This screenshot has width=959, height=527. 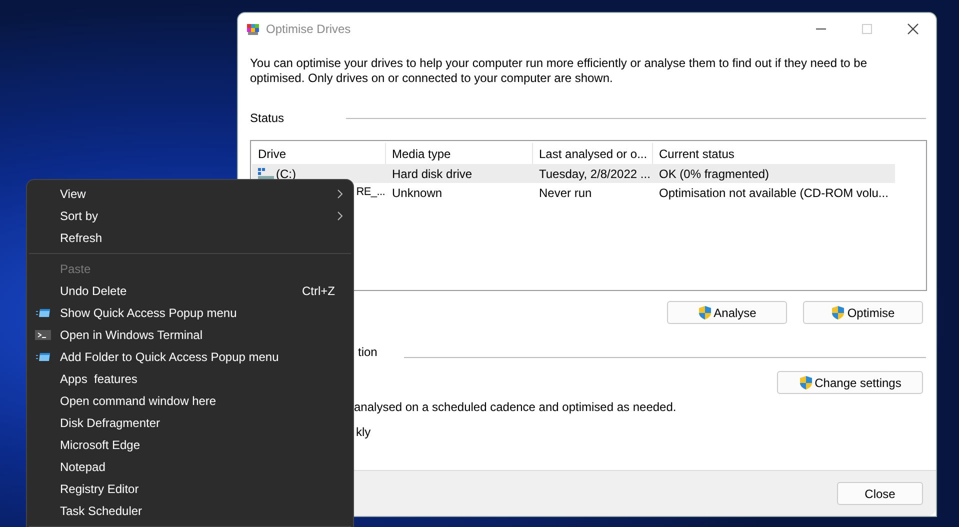 I want to click on frequency-text: kly, so click(x=363, y=432).